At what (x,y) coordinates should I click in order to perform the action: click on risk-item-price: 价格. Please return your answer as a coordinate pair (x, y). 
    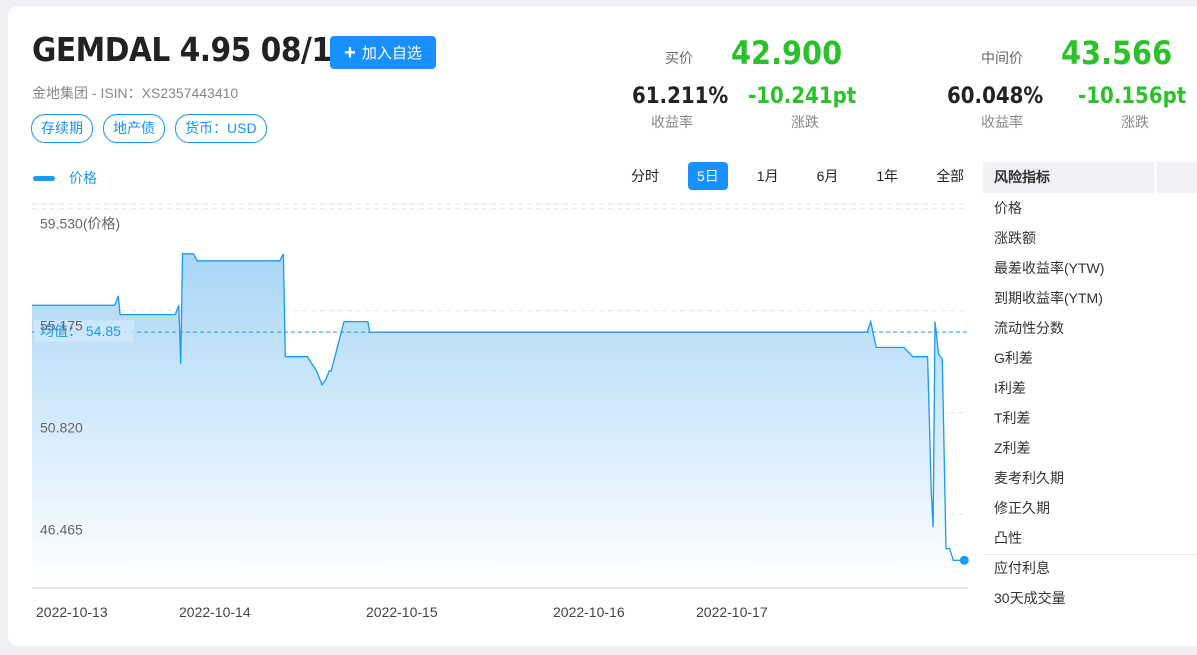
    Looking at the image, I should click on (1090, 208).